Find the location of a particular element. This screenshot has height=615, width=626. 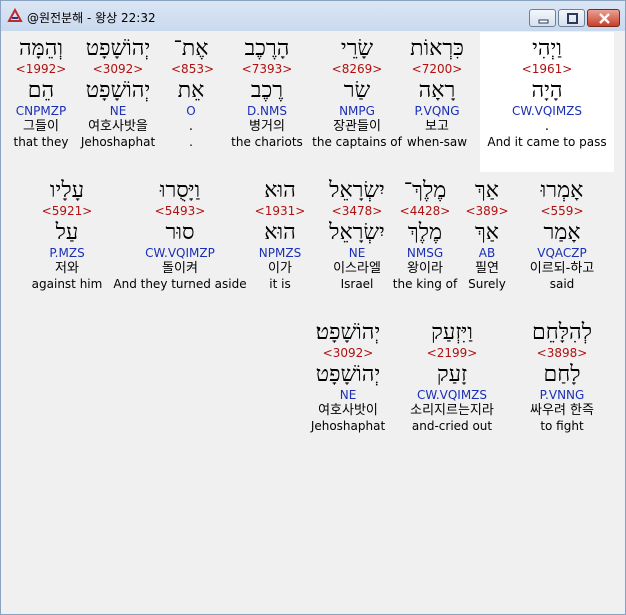

parsing-code: VQACZP is located at coordinates (562, 253).